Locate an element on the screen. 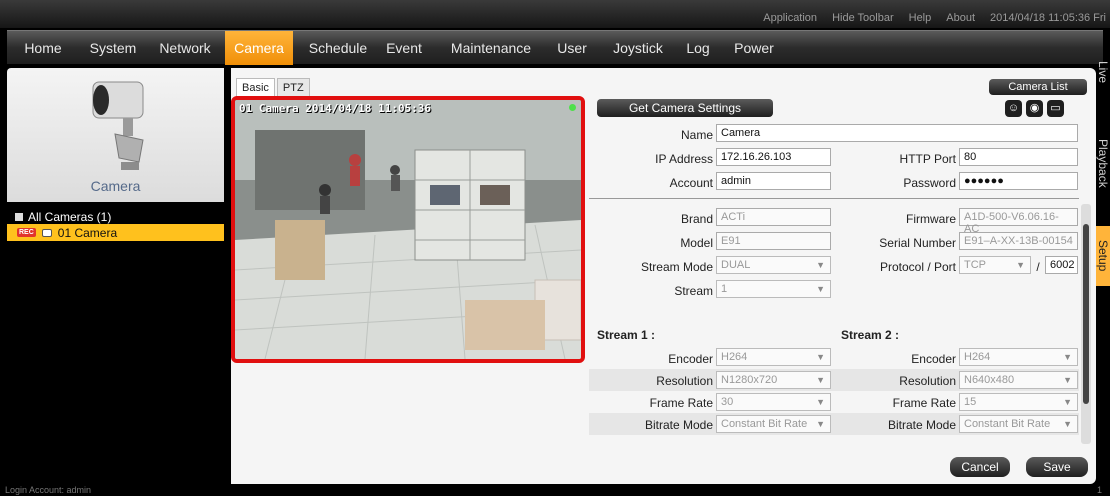 The image size is (1110, 496). brand-label: Brand is located at coordinates (696, 219).